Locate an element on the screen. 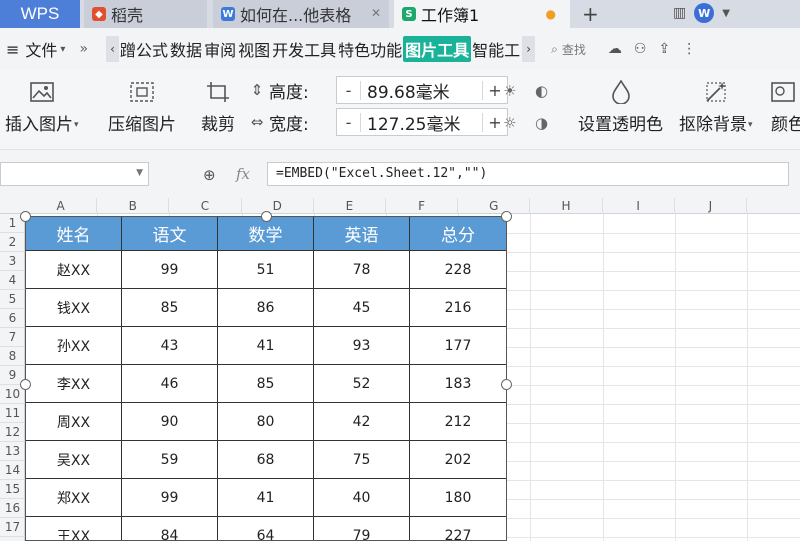 This screenshot has width=800, height=541. row-header-2: 2 is located at coordinates (12, 242).